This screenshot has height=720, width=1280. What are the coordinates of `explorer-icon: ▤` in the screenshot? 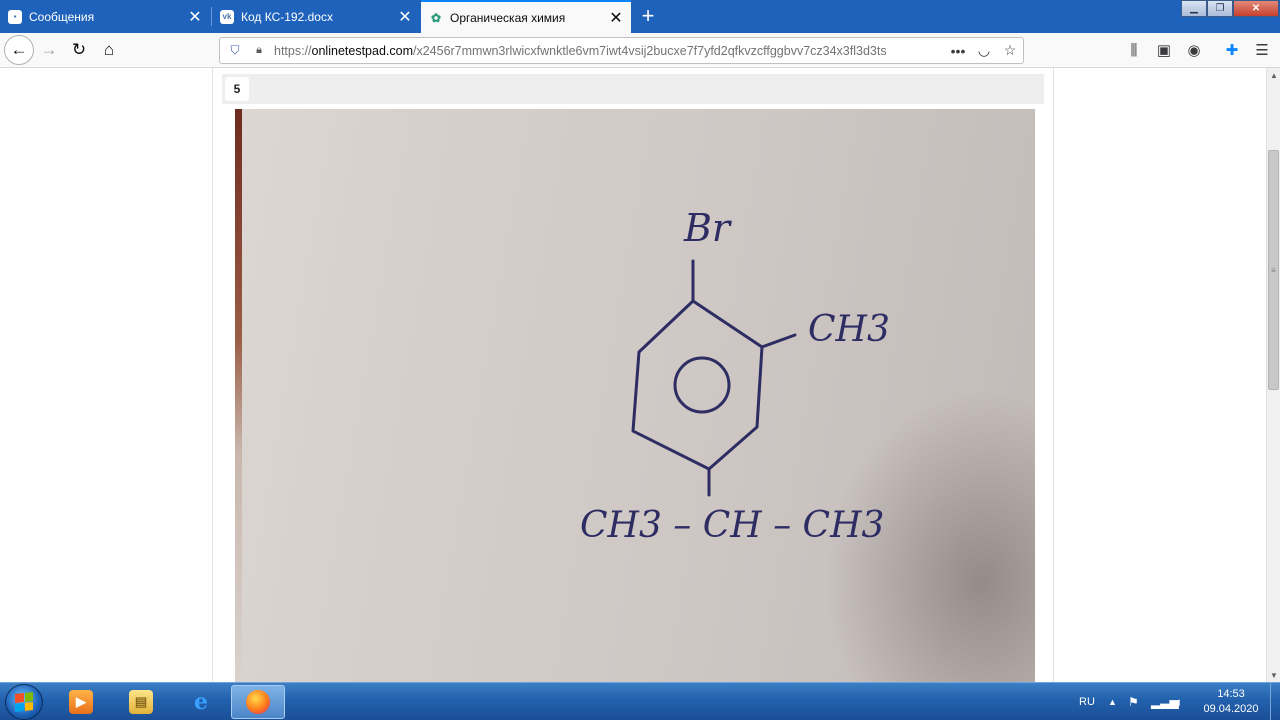 It's located at (141, 702).